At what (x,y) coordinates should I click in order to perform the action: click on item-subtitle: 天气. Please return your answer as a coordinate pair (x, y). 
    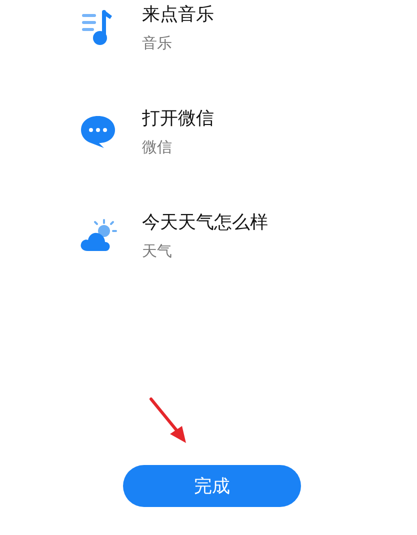
    Looking at the image, I should click on (157, 251).